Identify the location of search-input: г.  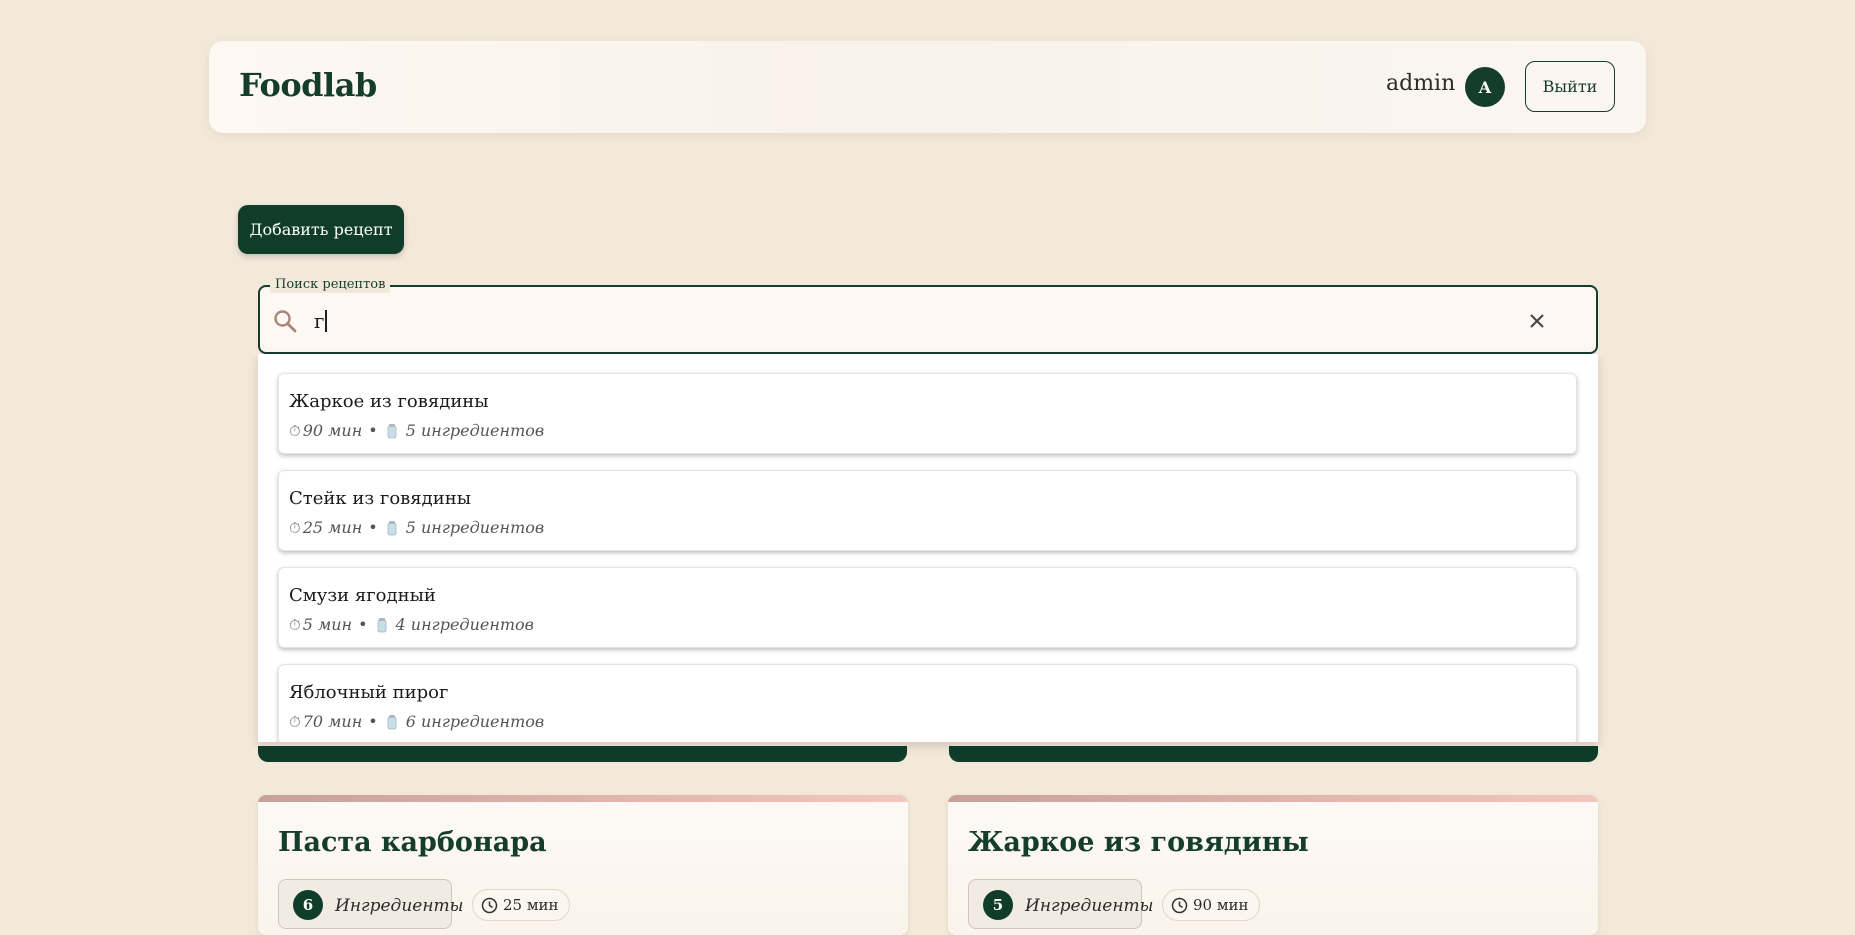
(914, 321).